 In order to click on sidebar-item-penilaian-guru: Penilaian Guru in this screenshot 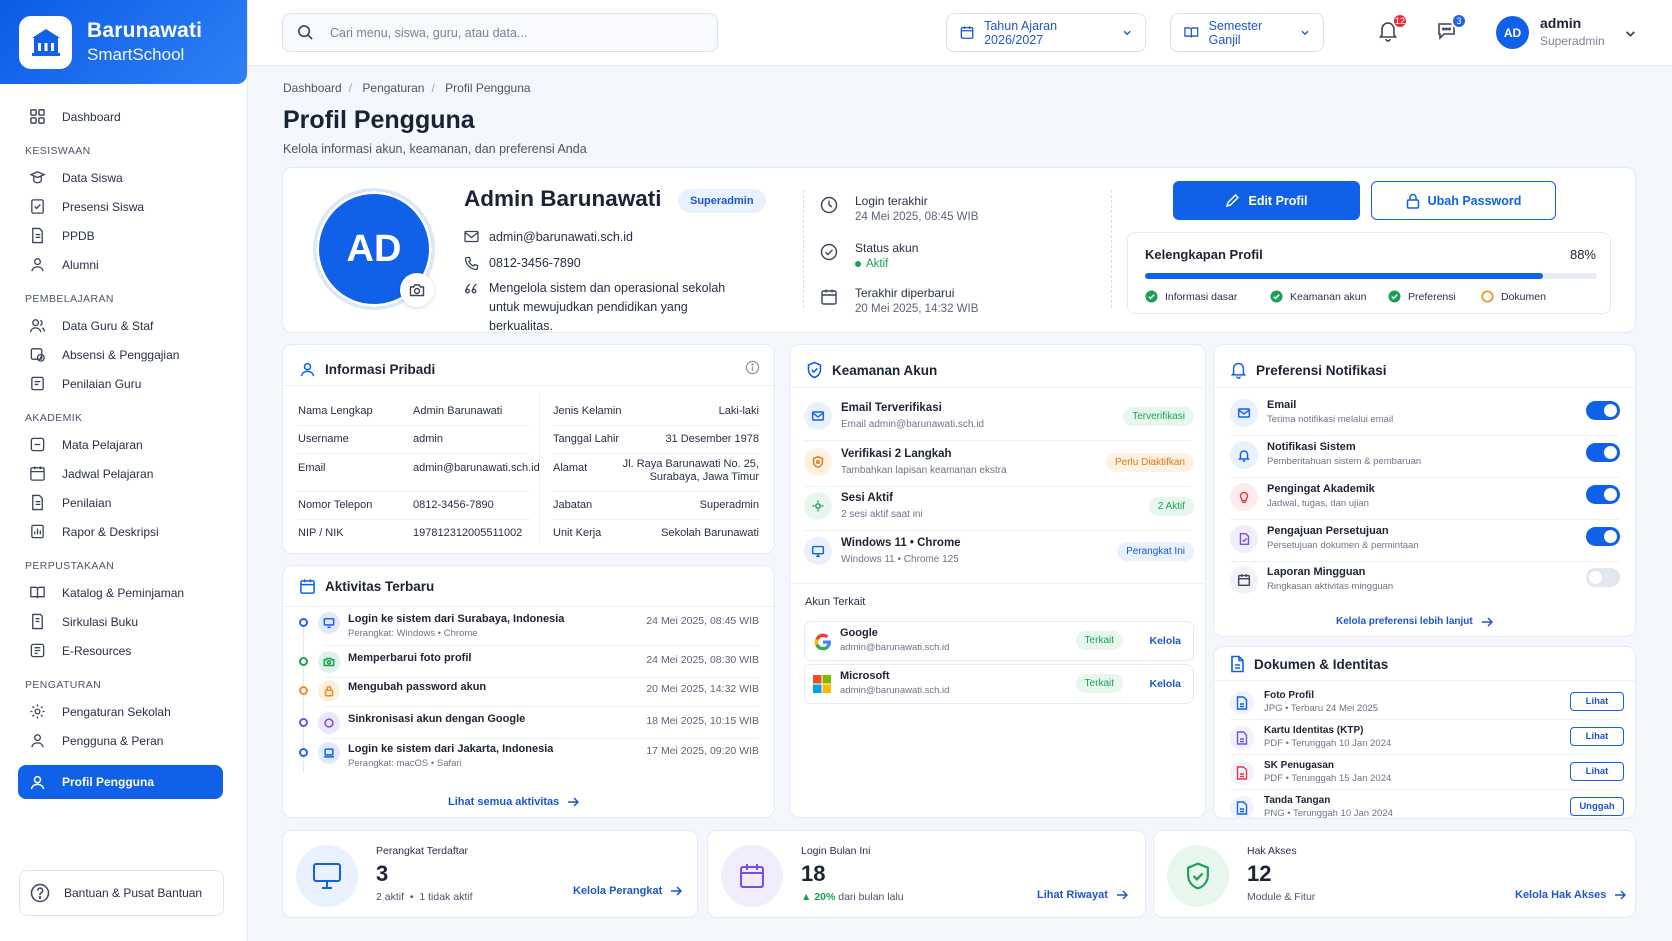, I will do `click(123, 383)`.